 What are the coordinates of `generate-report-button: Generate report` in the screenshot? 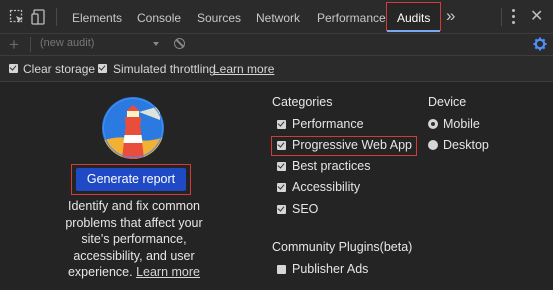 It's located at (131, 179).